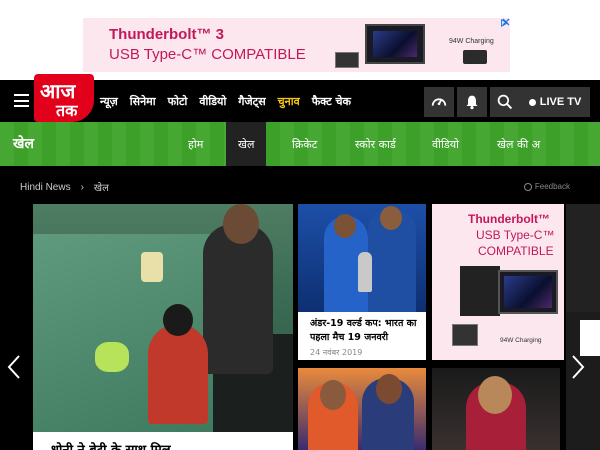 This screenshot has height=450, width=600. I want to click on hamburger-icon, so click(21, 100).